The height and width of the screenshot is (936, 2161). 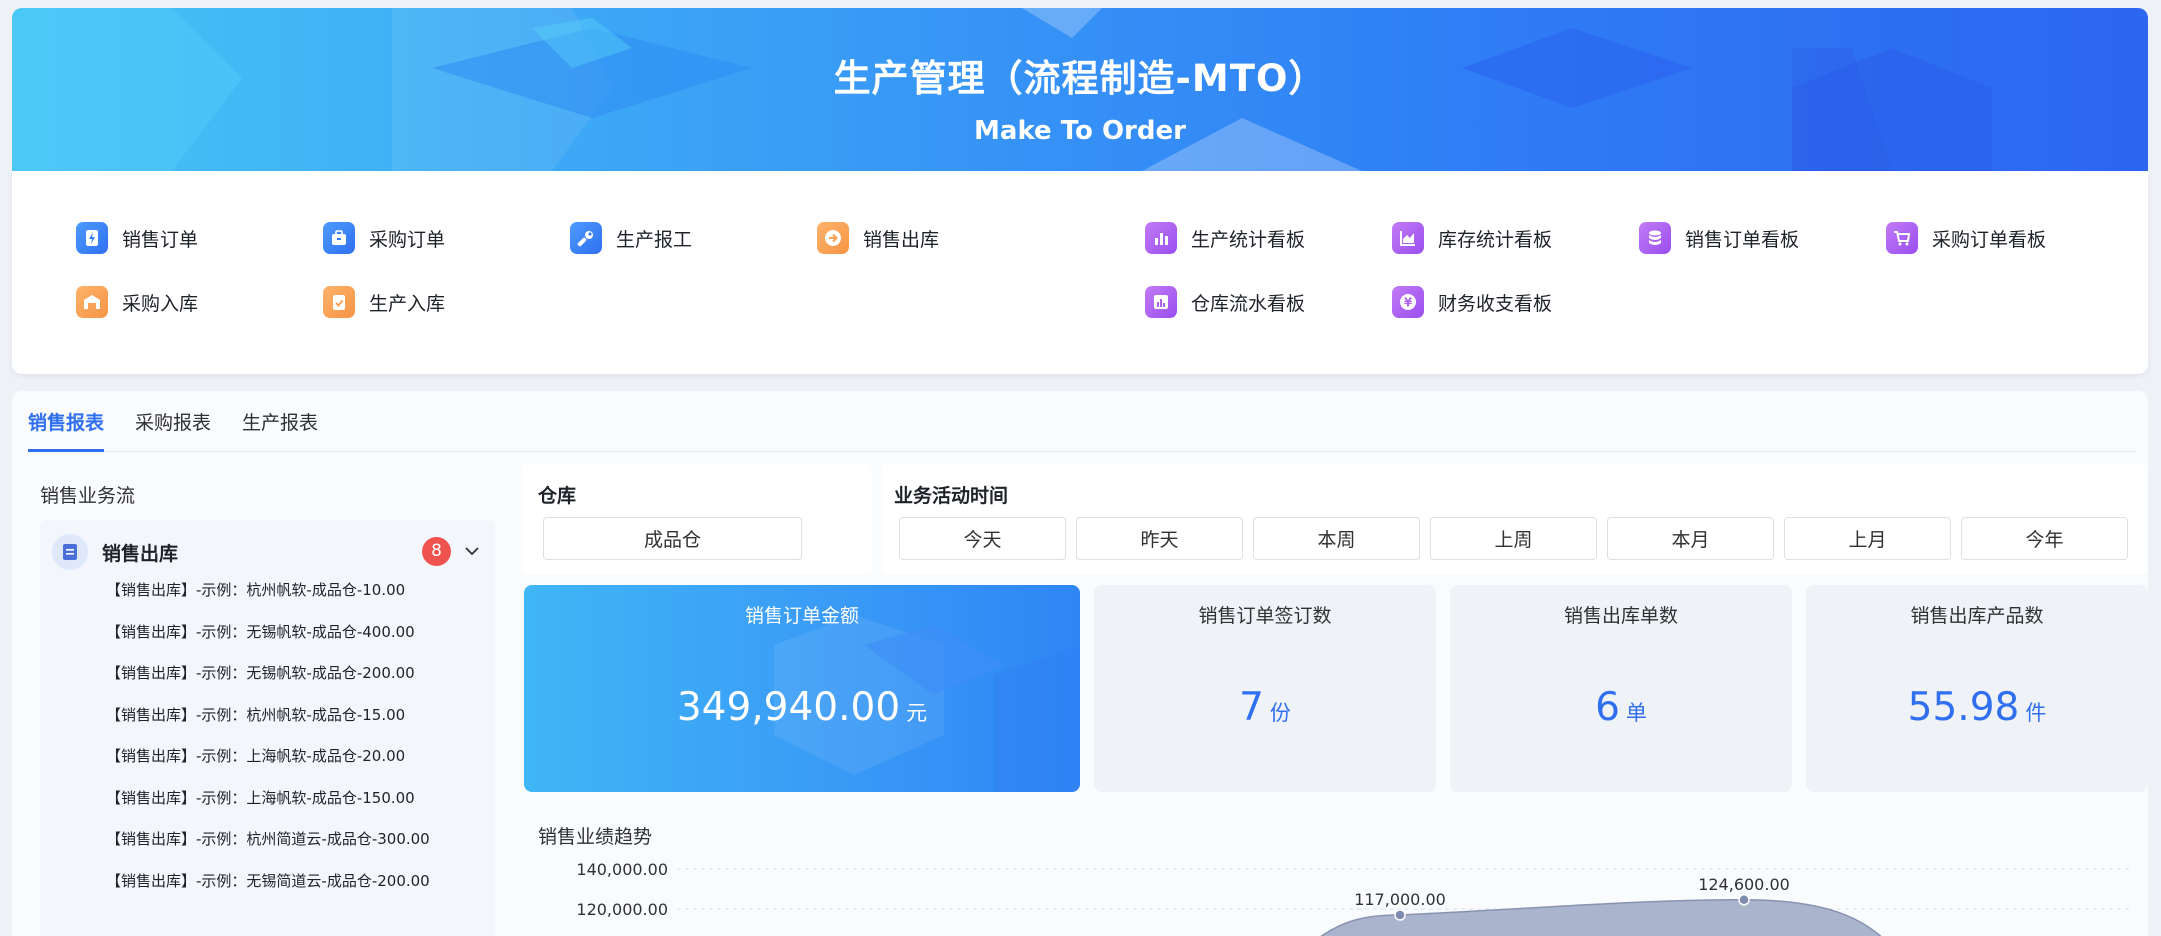 What do you see at coordinates (1082, 421) in the screenshot?
I see `report-tabs: 销售报表 采购报表 生产报表` at bounding box center [1082, 421].